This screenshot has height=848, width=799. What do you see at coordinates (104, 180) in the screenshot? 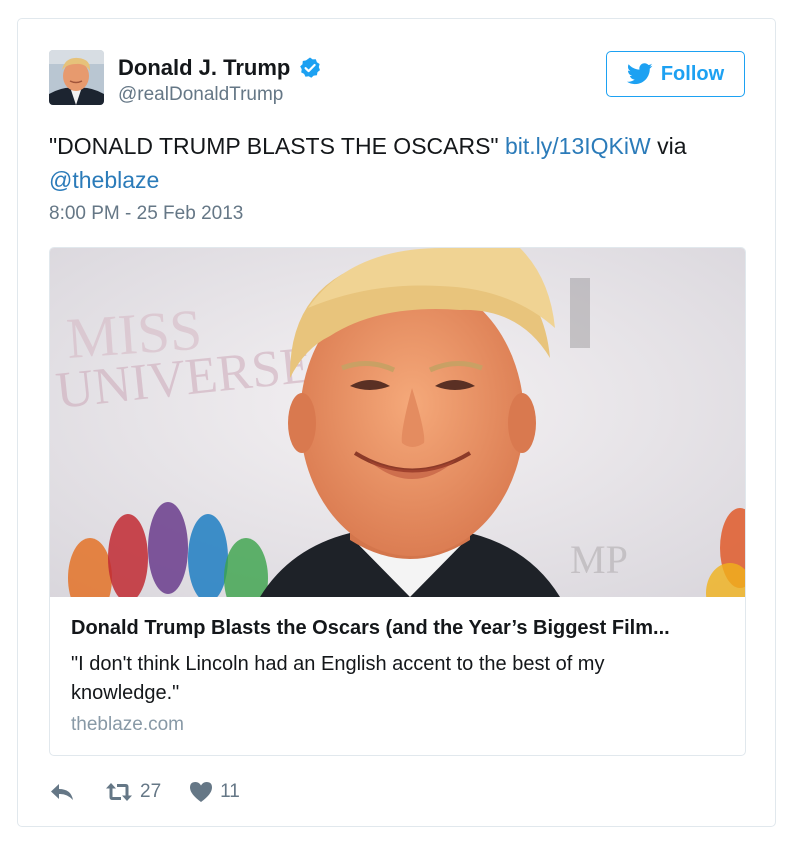
I see `tweet-mention: @theblaze` at bounding box center [104, 180].